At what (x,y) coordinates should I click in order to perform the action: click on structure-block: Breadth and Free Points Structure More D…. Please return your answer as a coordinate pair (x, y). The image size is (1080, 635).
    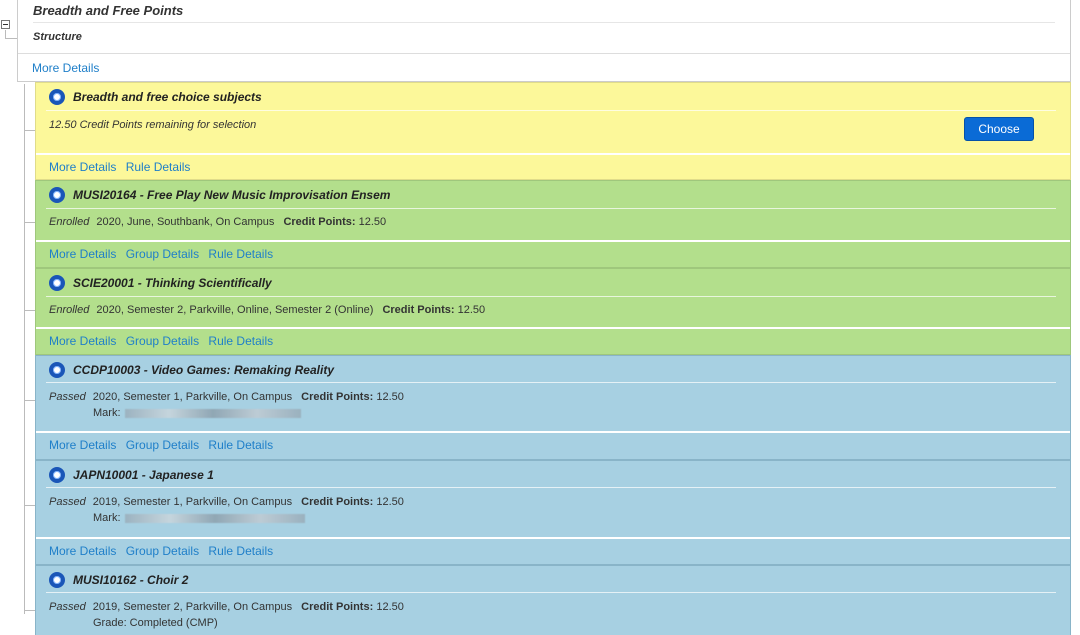
    Looking at the image, I should click on (544, 41).